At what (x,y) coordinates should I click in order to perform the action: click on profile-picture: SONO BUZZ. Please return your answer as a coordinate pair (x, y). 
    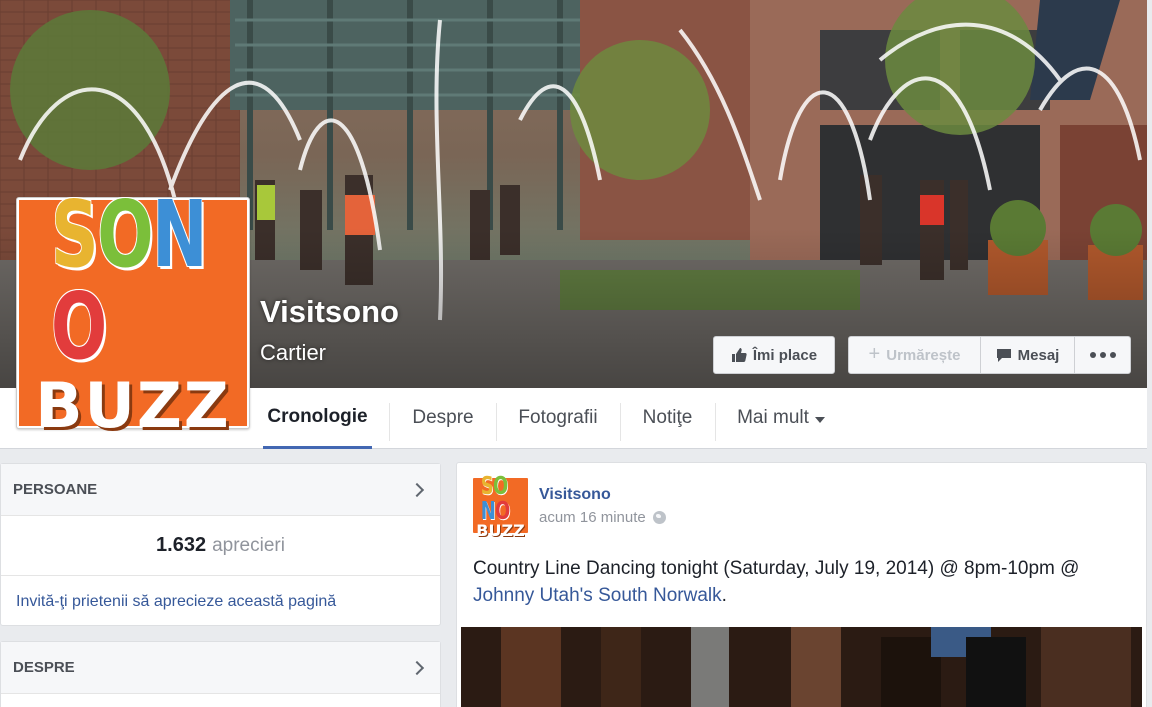
    Looking at the image, I should click on (133, 313).